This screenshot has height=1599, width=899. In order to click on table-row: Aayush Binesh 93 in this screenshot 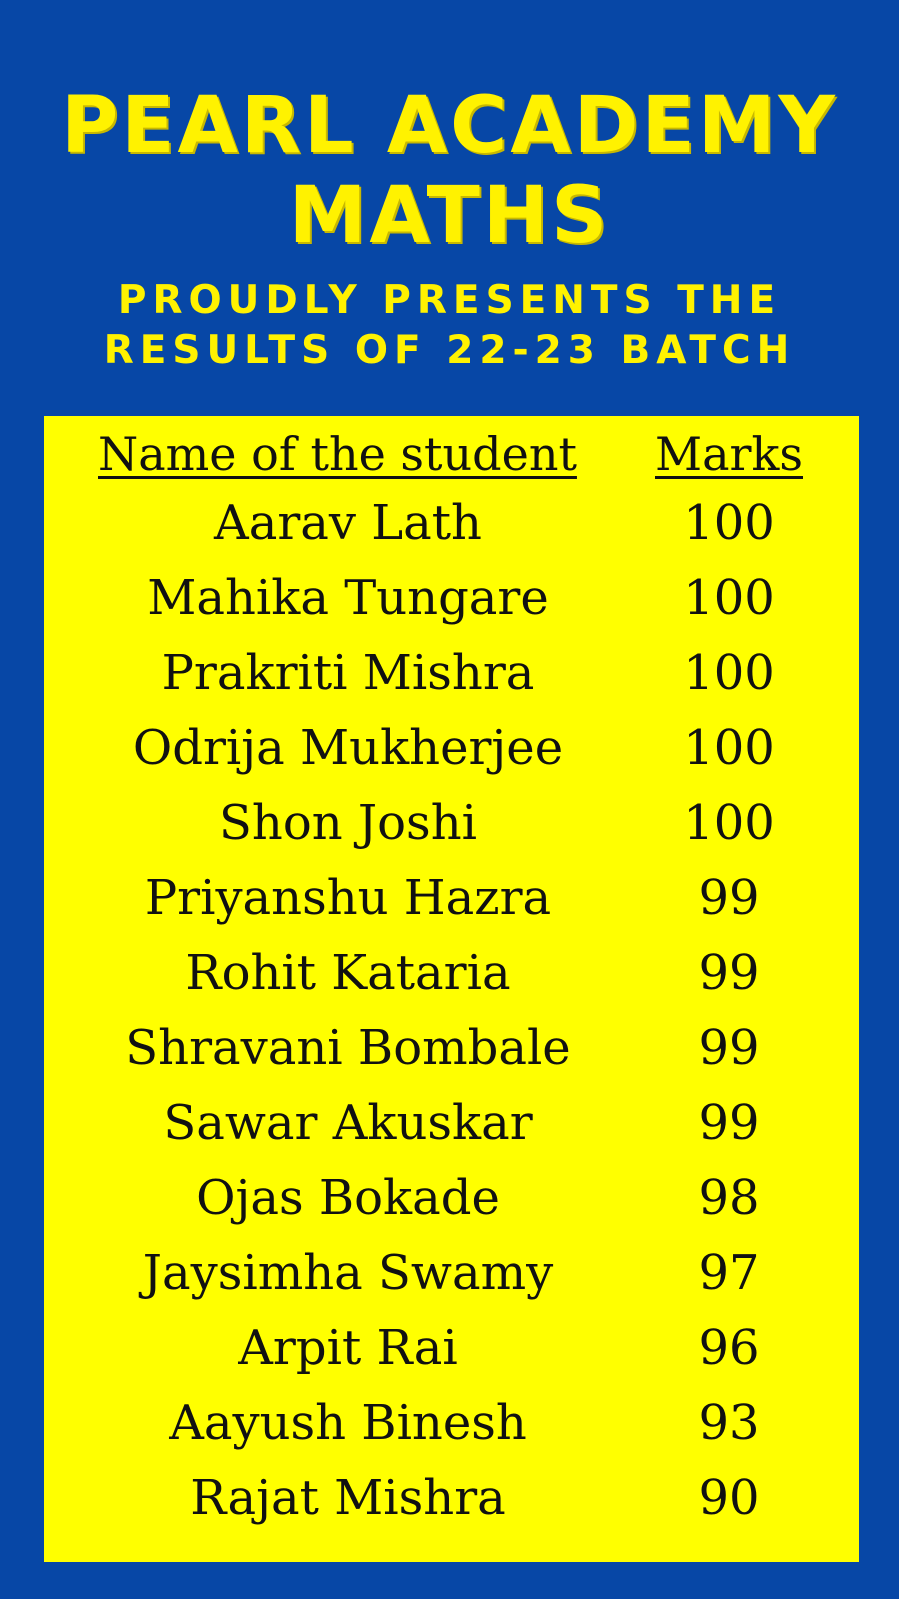, I will do `click(451, 1423)`.